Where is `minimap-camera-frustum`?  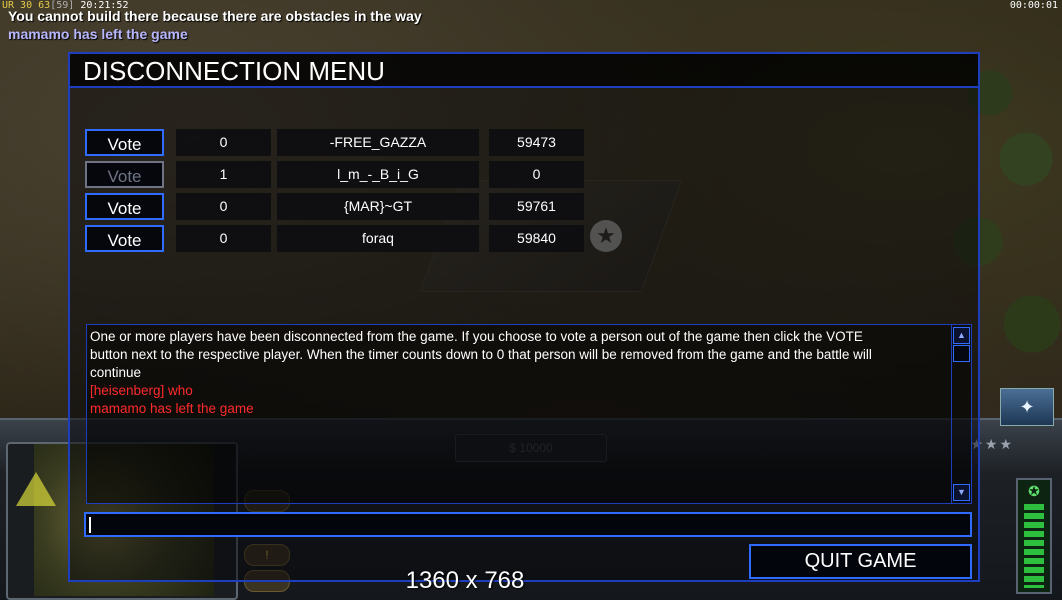 minimap-camera-frustum is located at coordinates (36, 489).